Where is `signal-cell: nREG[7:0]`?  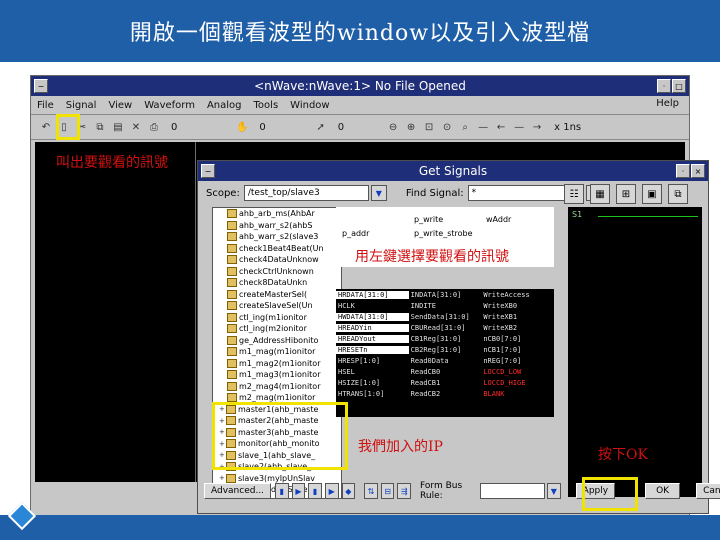 signal-cell: nREG[7:0] is located at coordinates (517, 361).